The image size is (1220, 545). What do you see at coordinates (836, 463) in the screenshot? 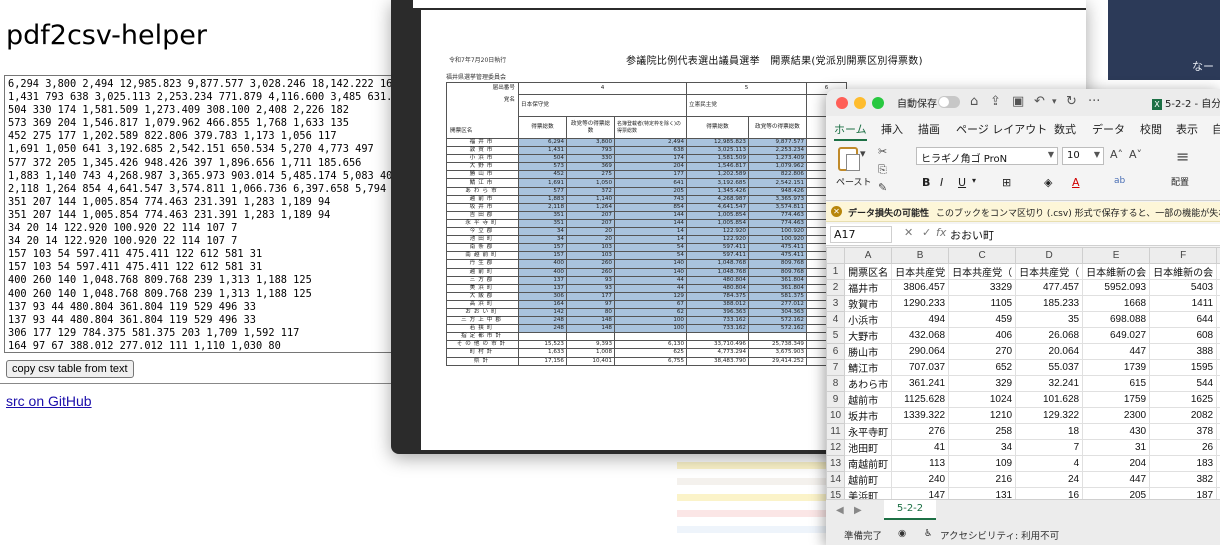
I see `row-header: 13` at bounding box center [836, 463].